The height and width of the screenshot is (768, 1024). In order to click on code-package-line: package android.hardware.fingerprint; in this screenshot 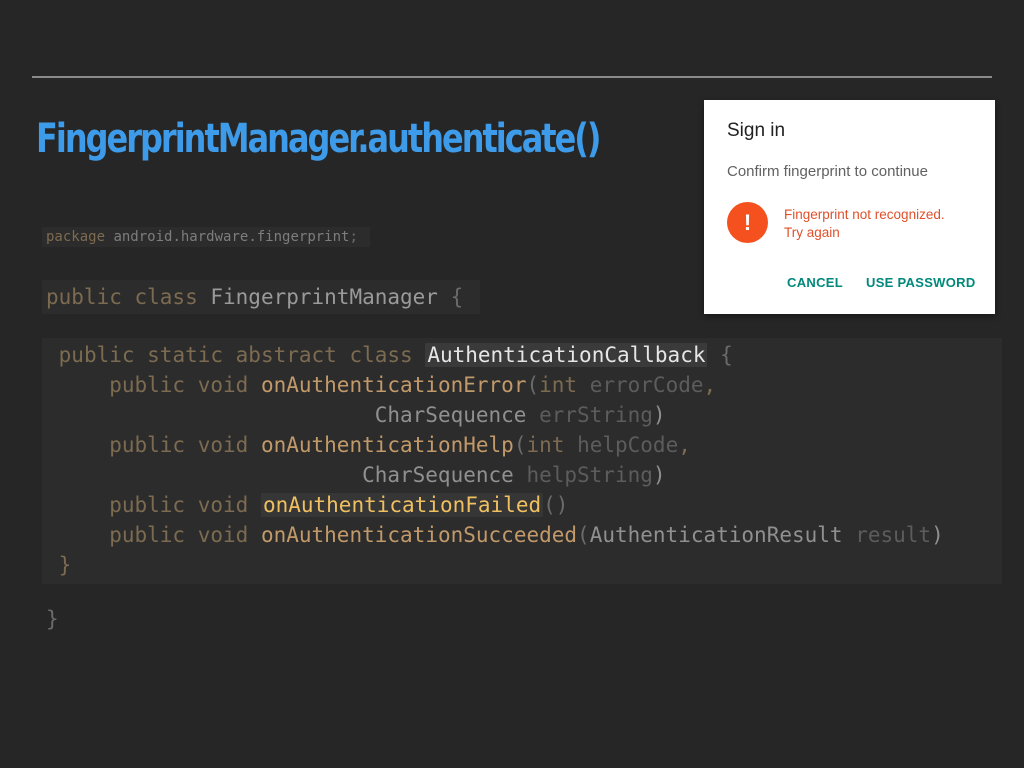, I will do `click(206, 237)`.